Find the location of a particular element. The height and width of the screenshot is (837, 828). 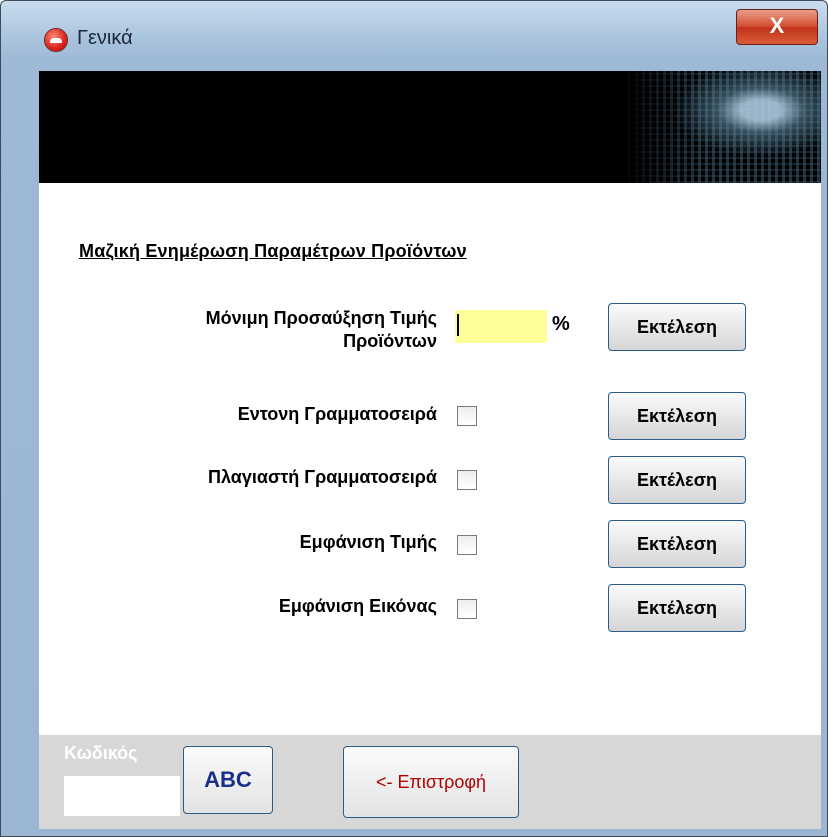

show-image-label: Εμφάνιση Εικόνας is located at coordinates (357, 606).